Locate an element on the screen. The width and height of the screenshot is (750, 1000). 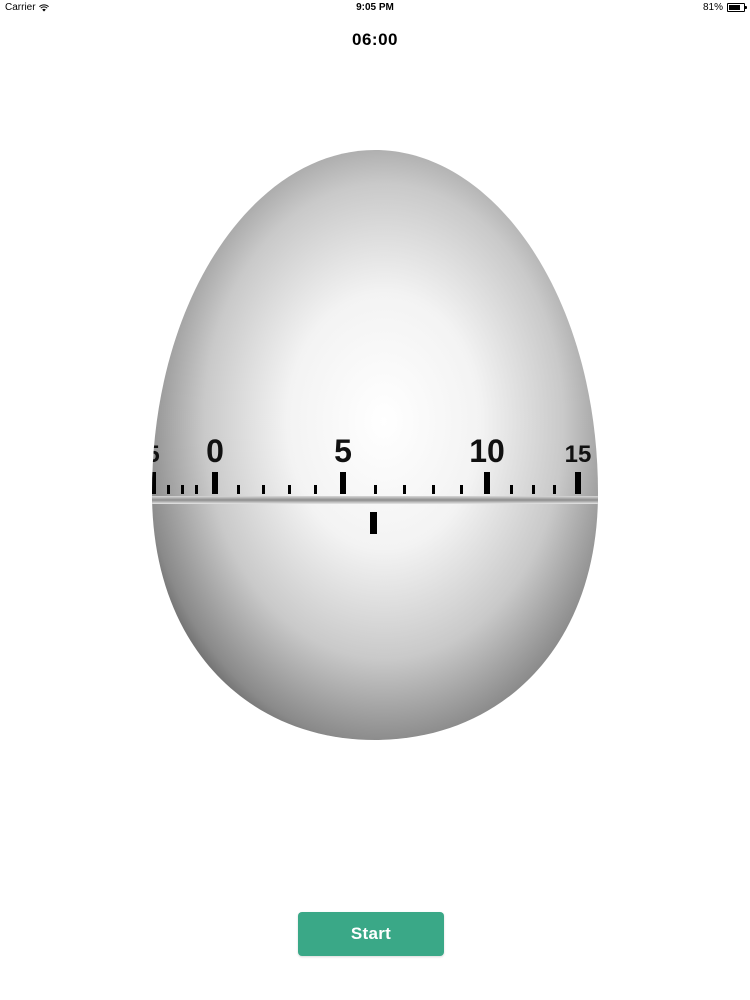
status-right: 81% is located at coordinates (724, 7).